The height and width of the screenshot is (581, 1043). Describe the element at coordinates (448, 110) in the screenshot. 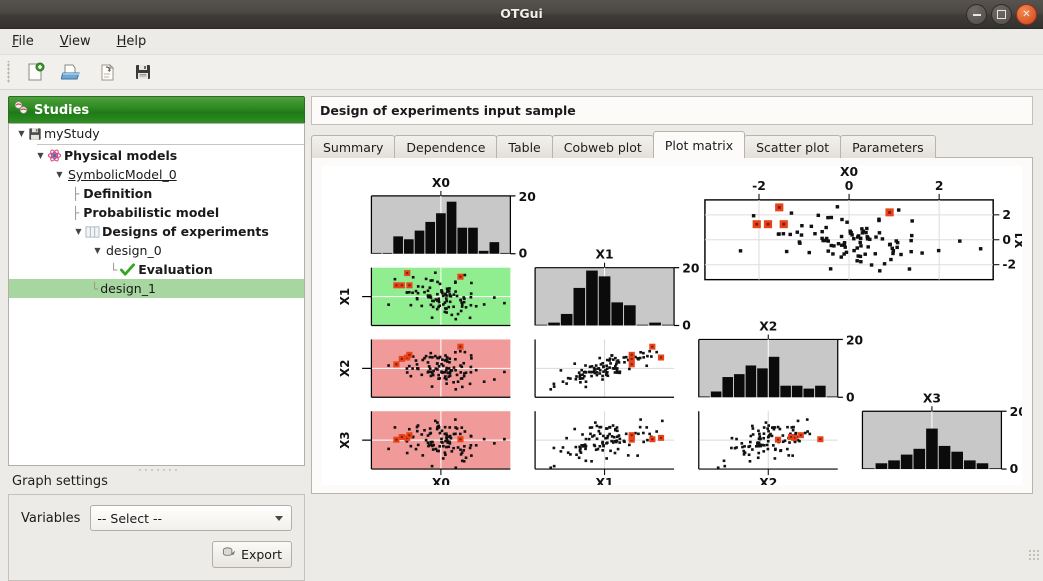

I see `content-header-label: Design of experiments input sample` at that location.